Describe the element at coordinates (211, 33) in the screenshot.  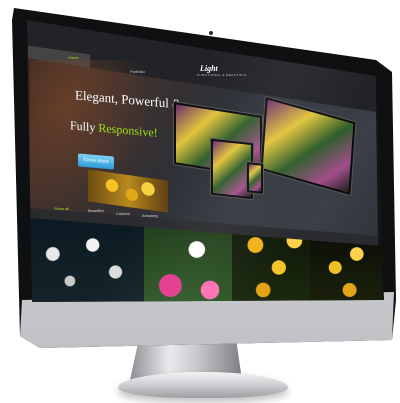
I see `webcam-icon` at that location.